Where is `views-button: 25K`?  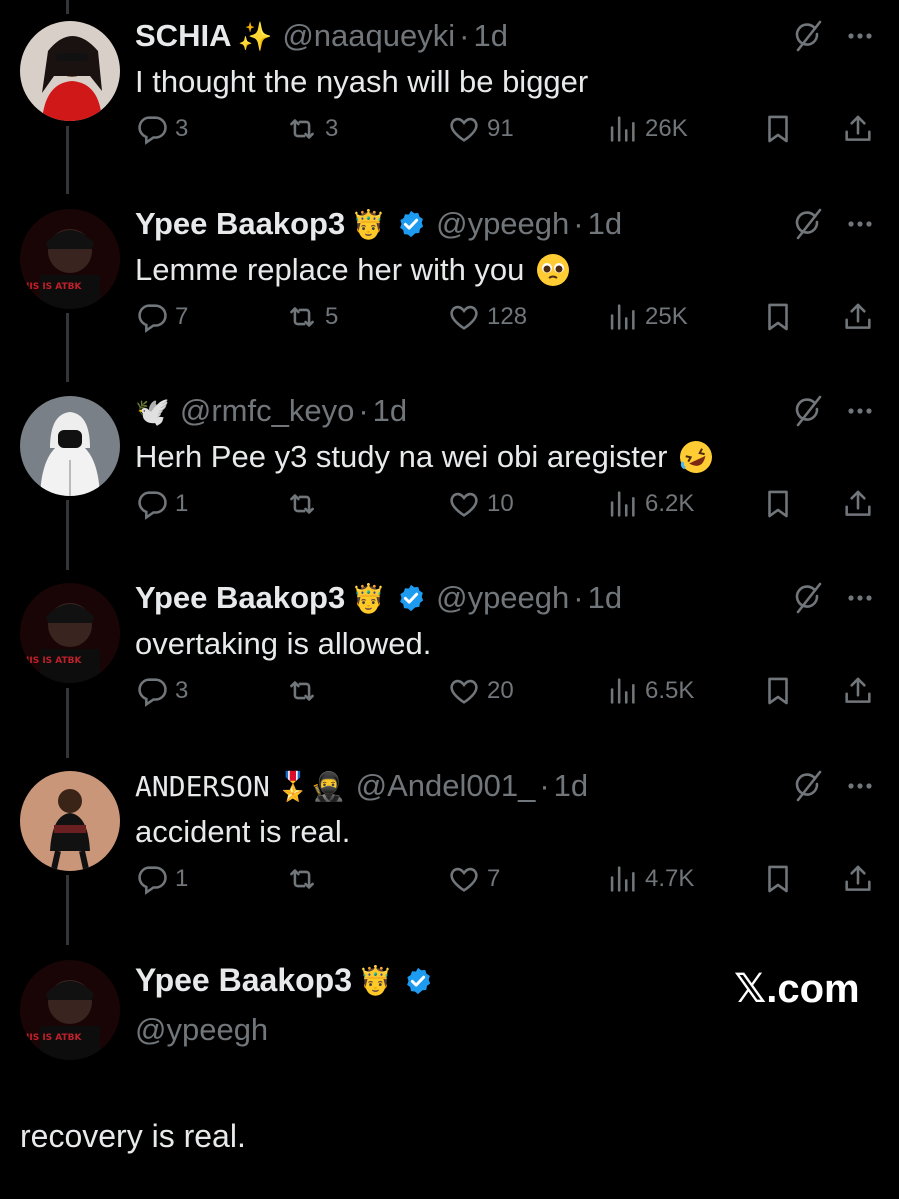 views-button: 25K is located at coordinates (646, 317).